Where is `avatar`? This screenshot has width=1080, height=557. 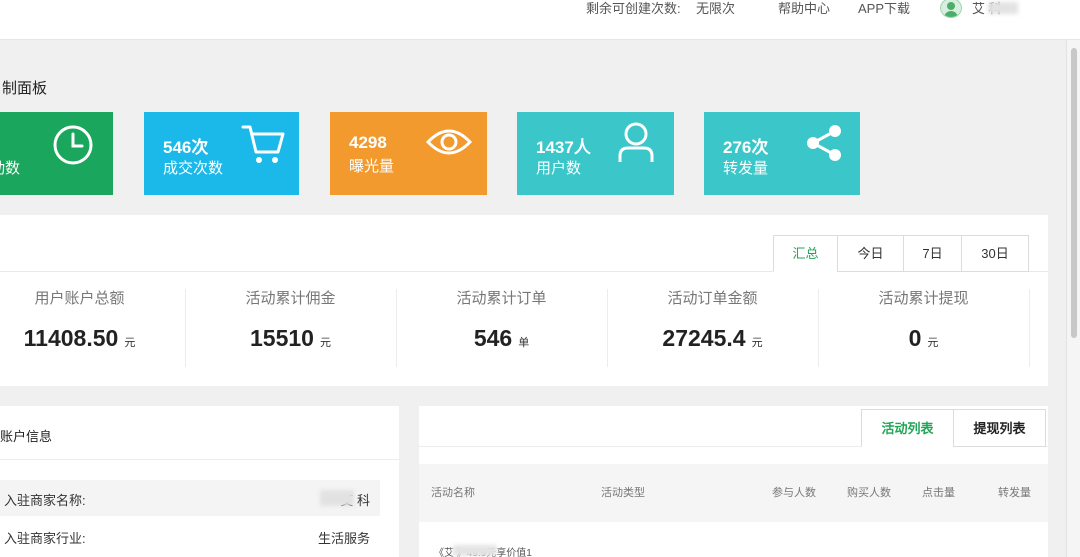 avatar is located at coordinates (951, 9).